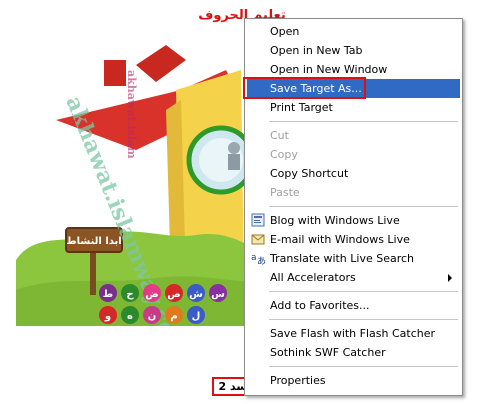 The image size is (484, 404). I want to click on svg-text: あ, so click(261, 260).